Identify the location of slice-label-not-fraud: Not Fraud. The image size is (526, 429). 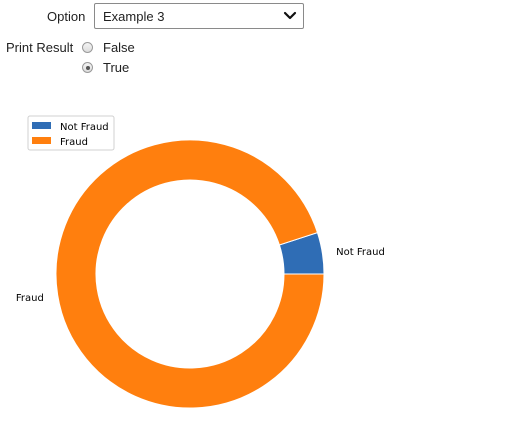
(360, 252).